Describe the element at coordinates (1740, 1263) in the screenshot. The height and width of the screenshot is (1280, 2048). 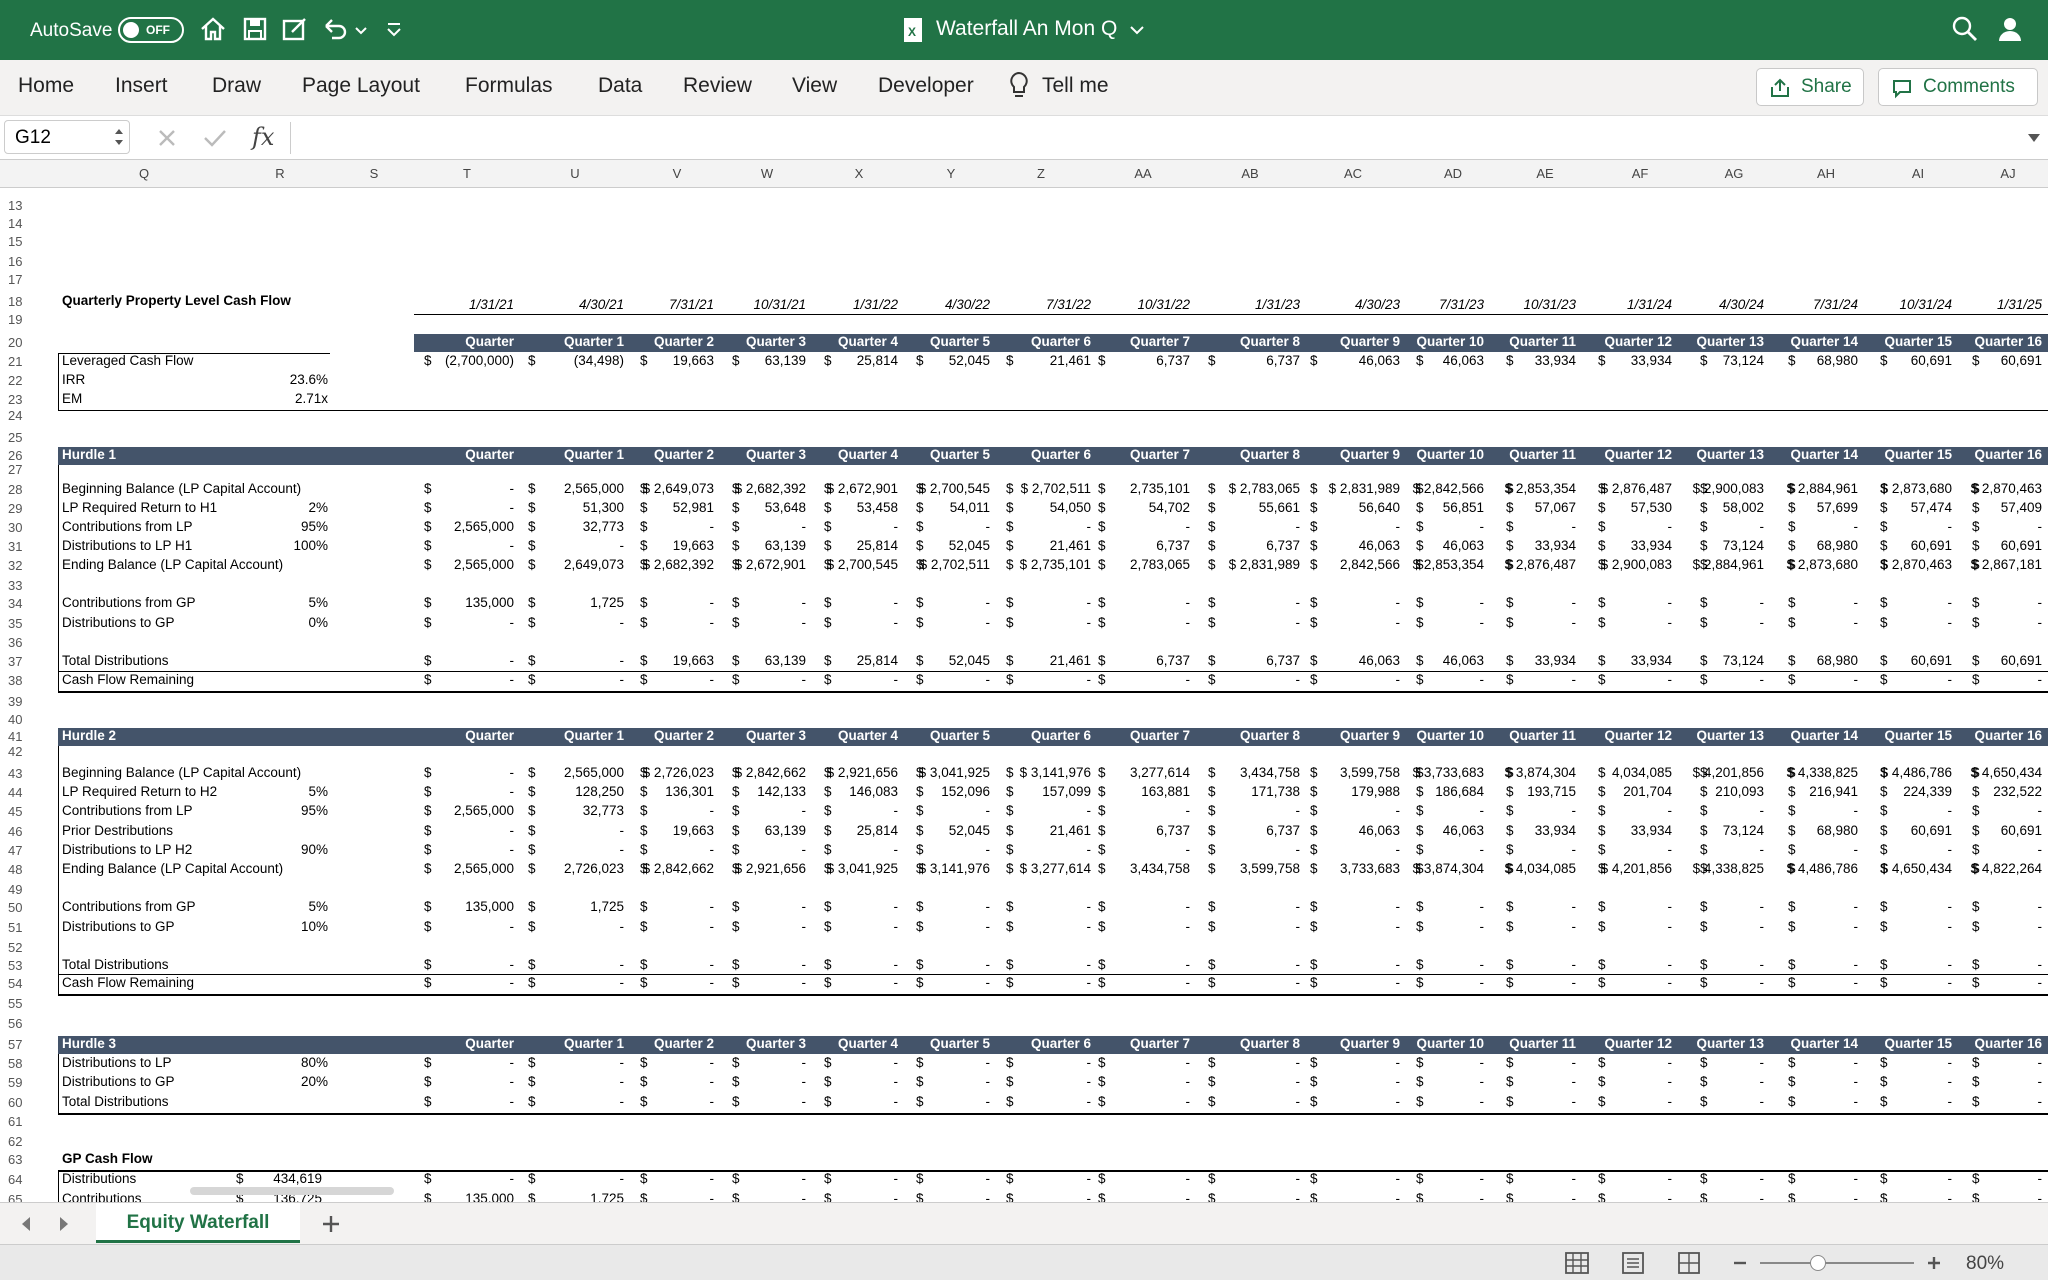
I see `zoom-out-icon` at that location.